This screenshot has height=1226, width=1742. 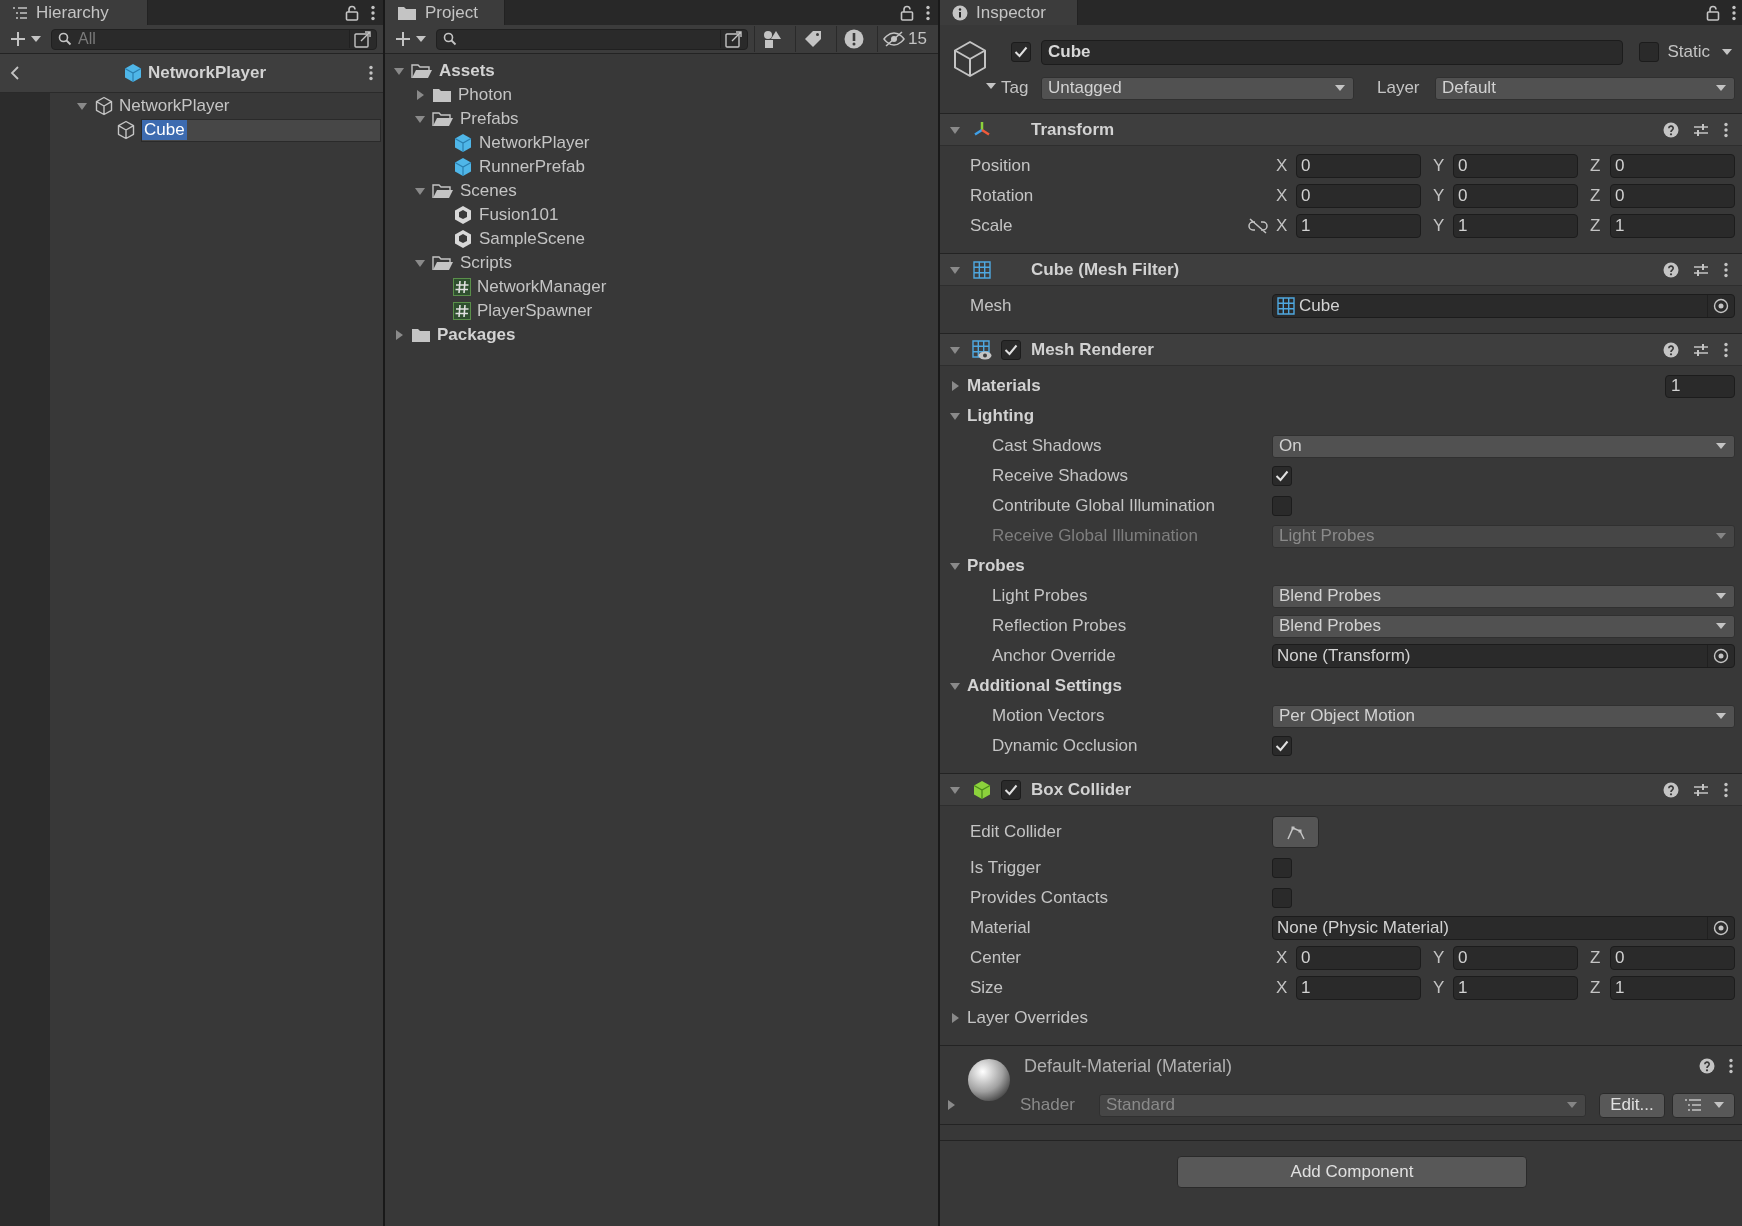 I want to click on asset-item: PlayerSpawner, so click(x=661, y=311).